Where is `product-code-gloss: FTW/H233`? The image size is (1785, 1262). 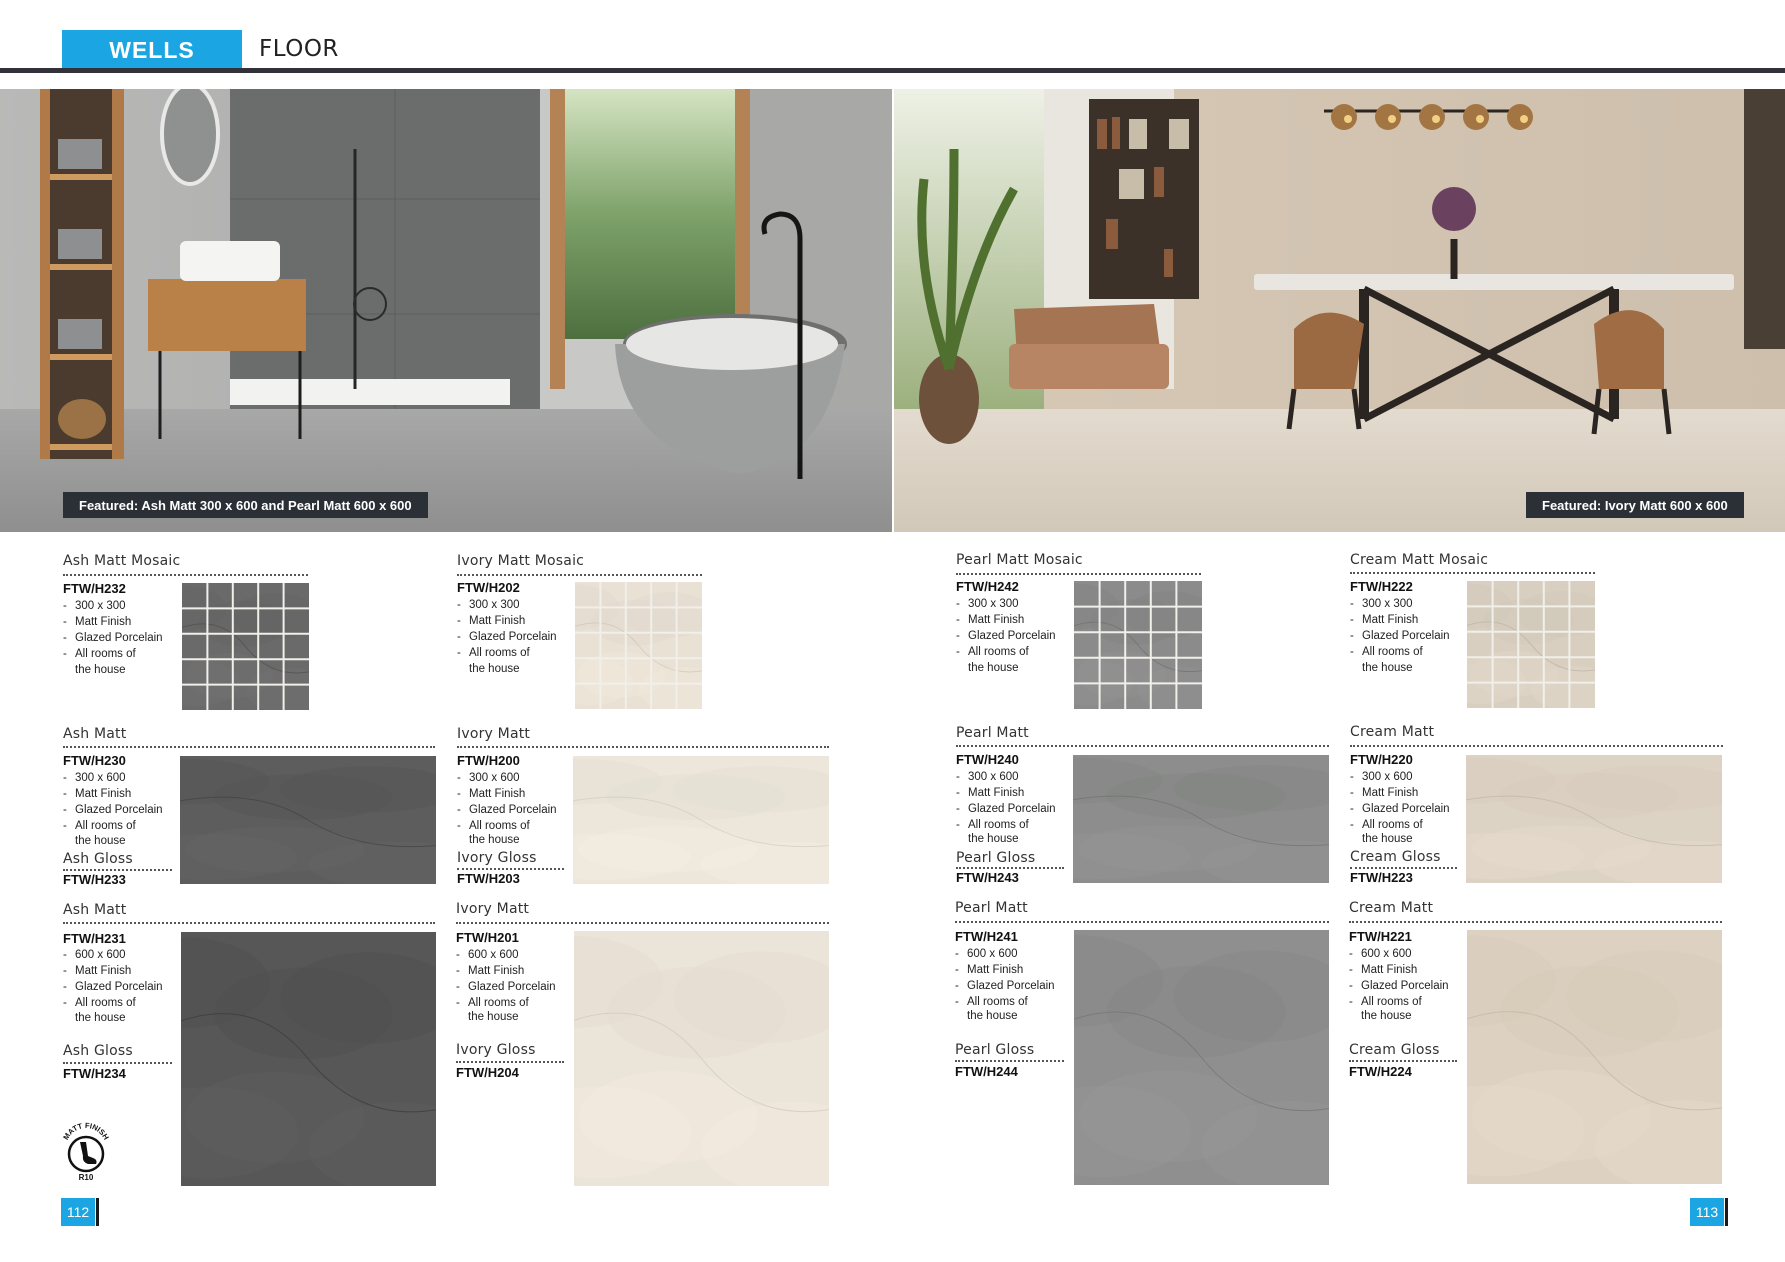
product-code-gloss: FTW/H233 is located at coordinates (94, 879).